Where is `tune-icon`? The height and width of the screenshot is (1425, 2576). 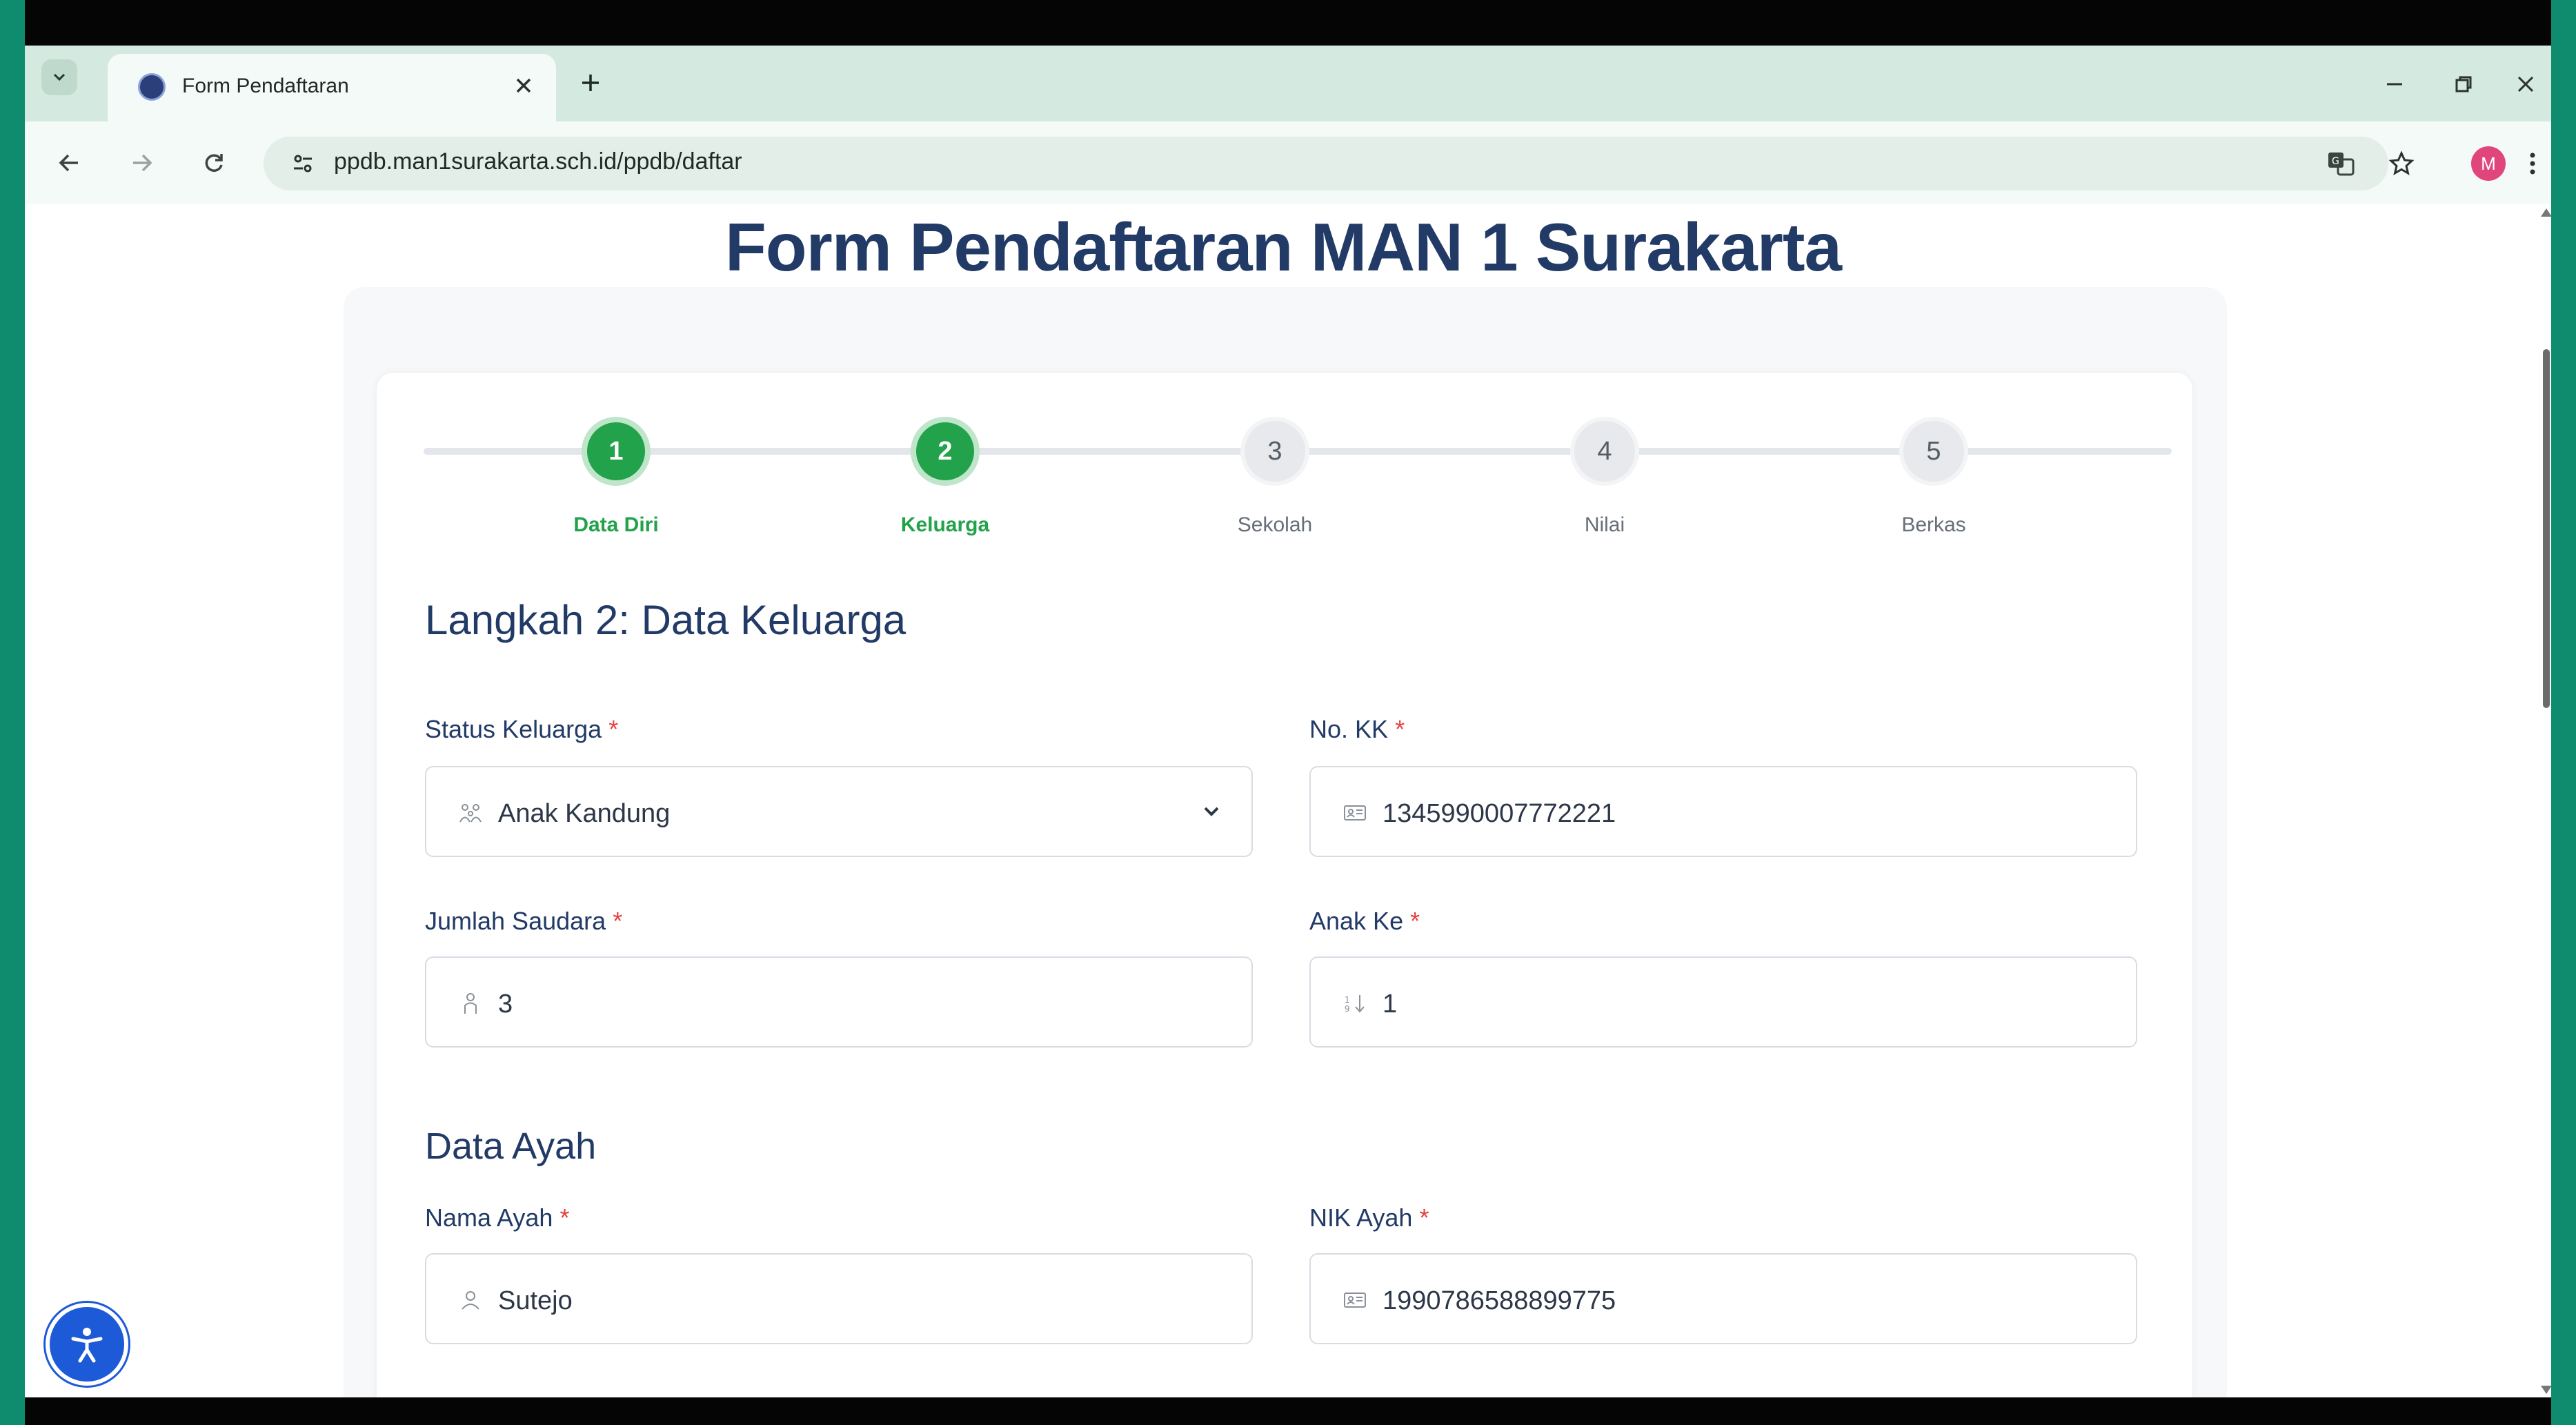 tune-icon is located at coordinates (303, 164).